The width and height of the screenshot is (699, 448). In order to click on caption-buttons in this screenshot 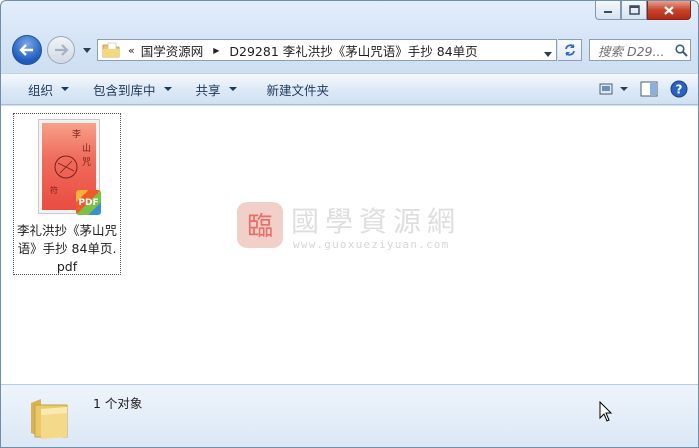, I will do `click(643, 10)`.